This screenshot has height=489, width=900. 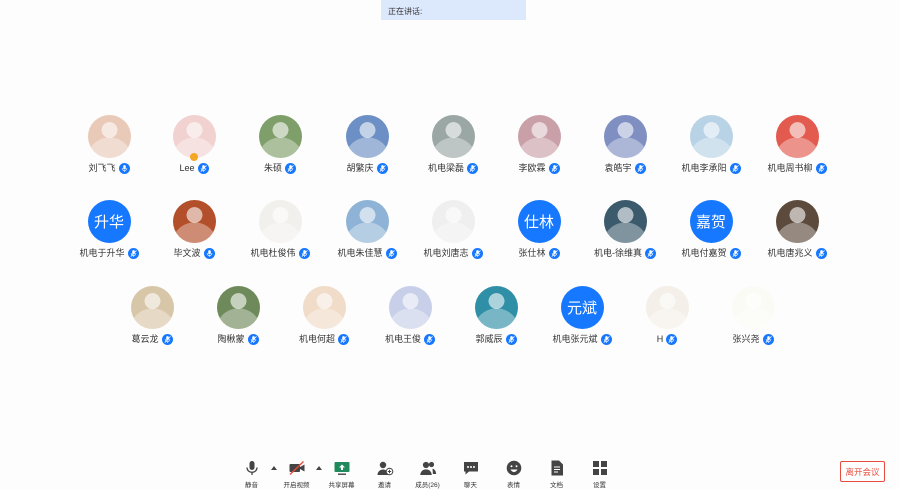 I want to click on participant-name-row: 机电刘唐志, so click(x=453, y=253).